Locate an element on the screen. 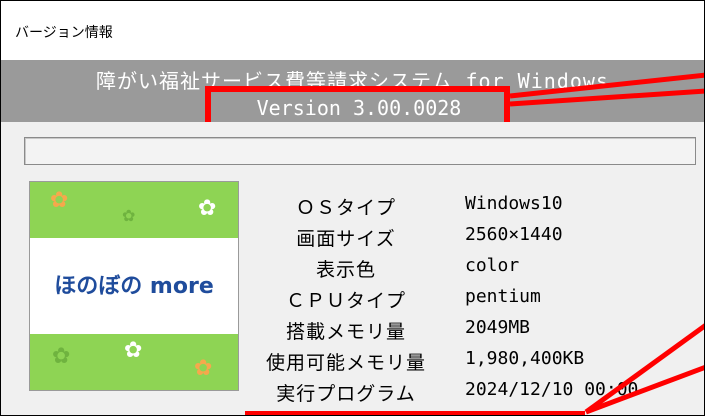 This screenshot has height=416, width=705. info-row-program: 実行プログラム 2024/12/10 00:00 is located at coordinates (471, 394).